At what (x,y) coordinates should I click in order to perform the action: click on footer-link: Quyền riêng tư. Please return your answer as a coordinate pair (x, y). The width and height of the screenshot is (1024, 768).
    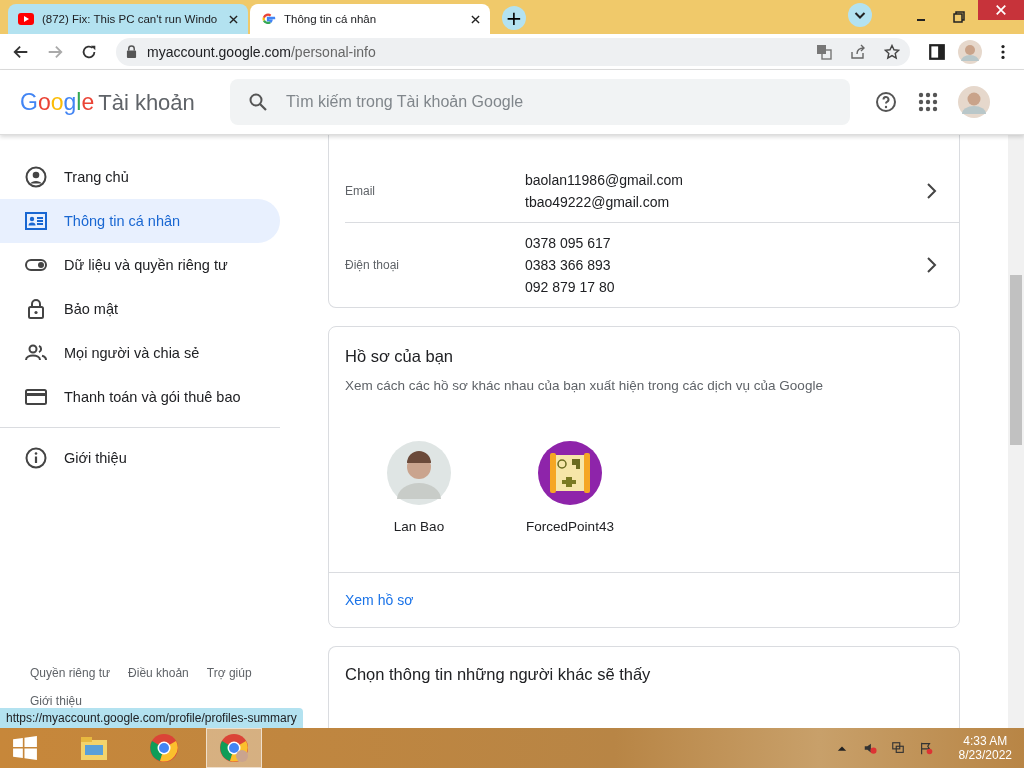
    Looking at the image, I should click on (70, 673).